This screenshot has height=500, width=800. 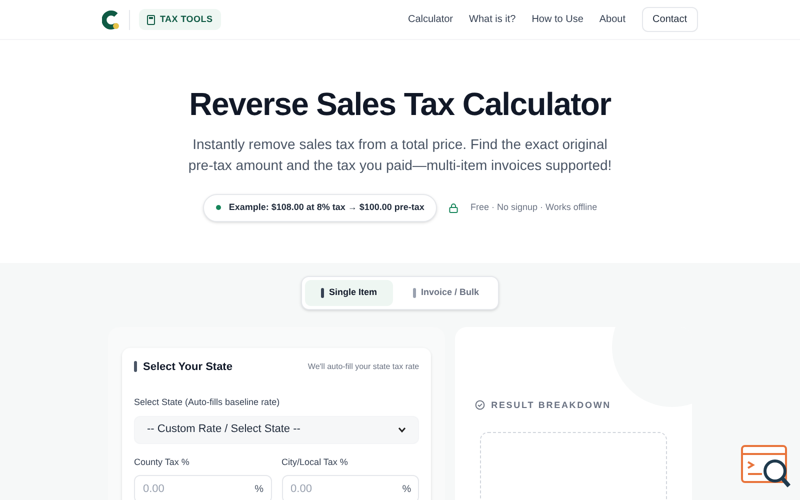 I want to click on field-label: City/Local Tax %, so click(x=315, y=462).